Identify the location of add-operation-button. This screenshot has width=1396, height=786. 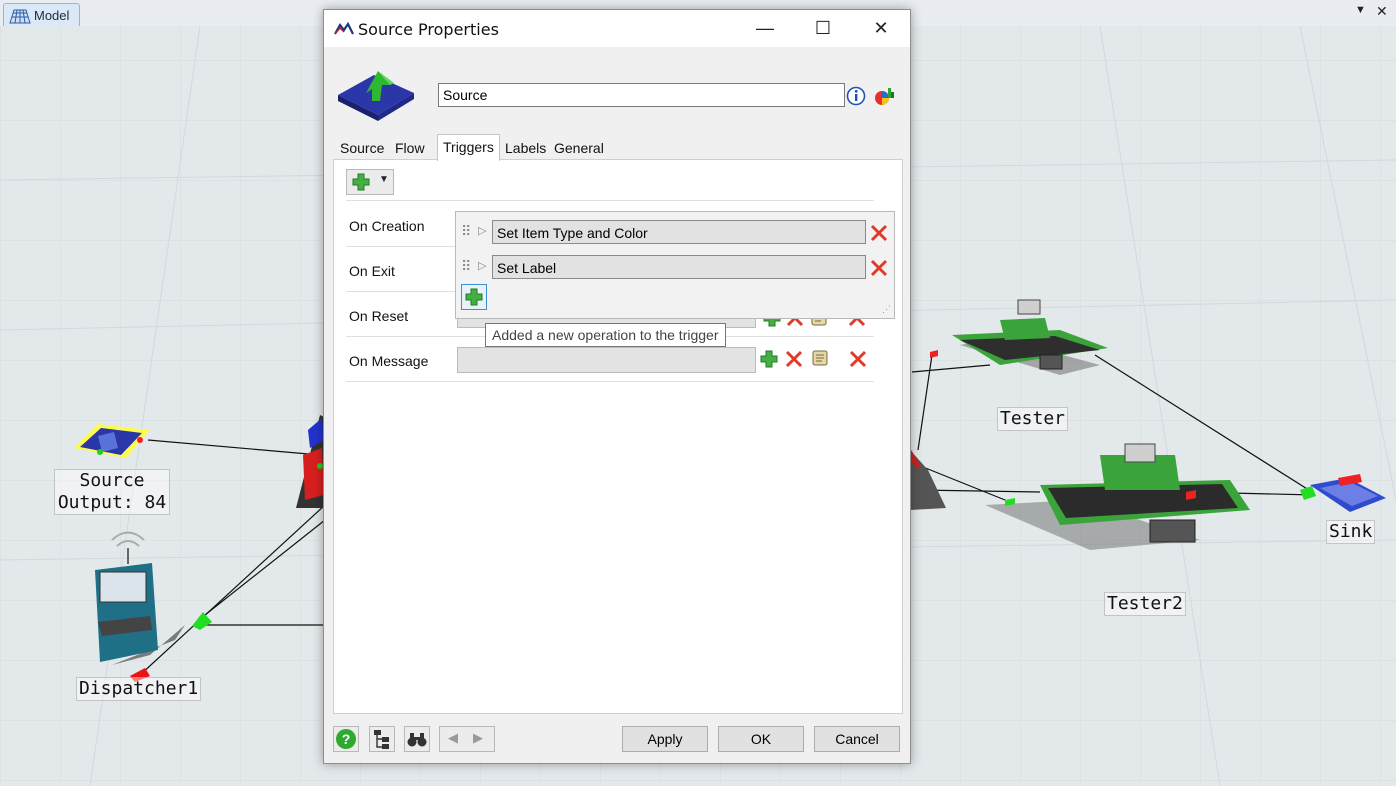
(474, 297).